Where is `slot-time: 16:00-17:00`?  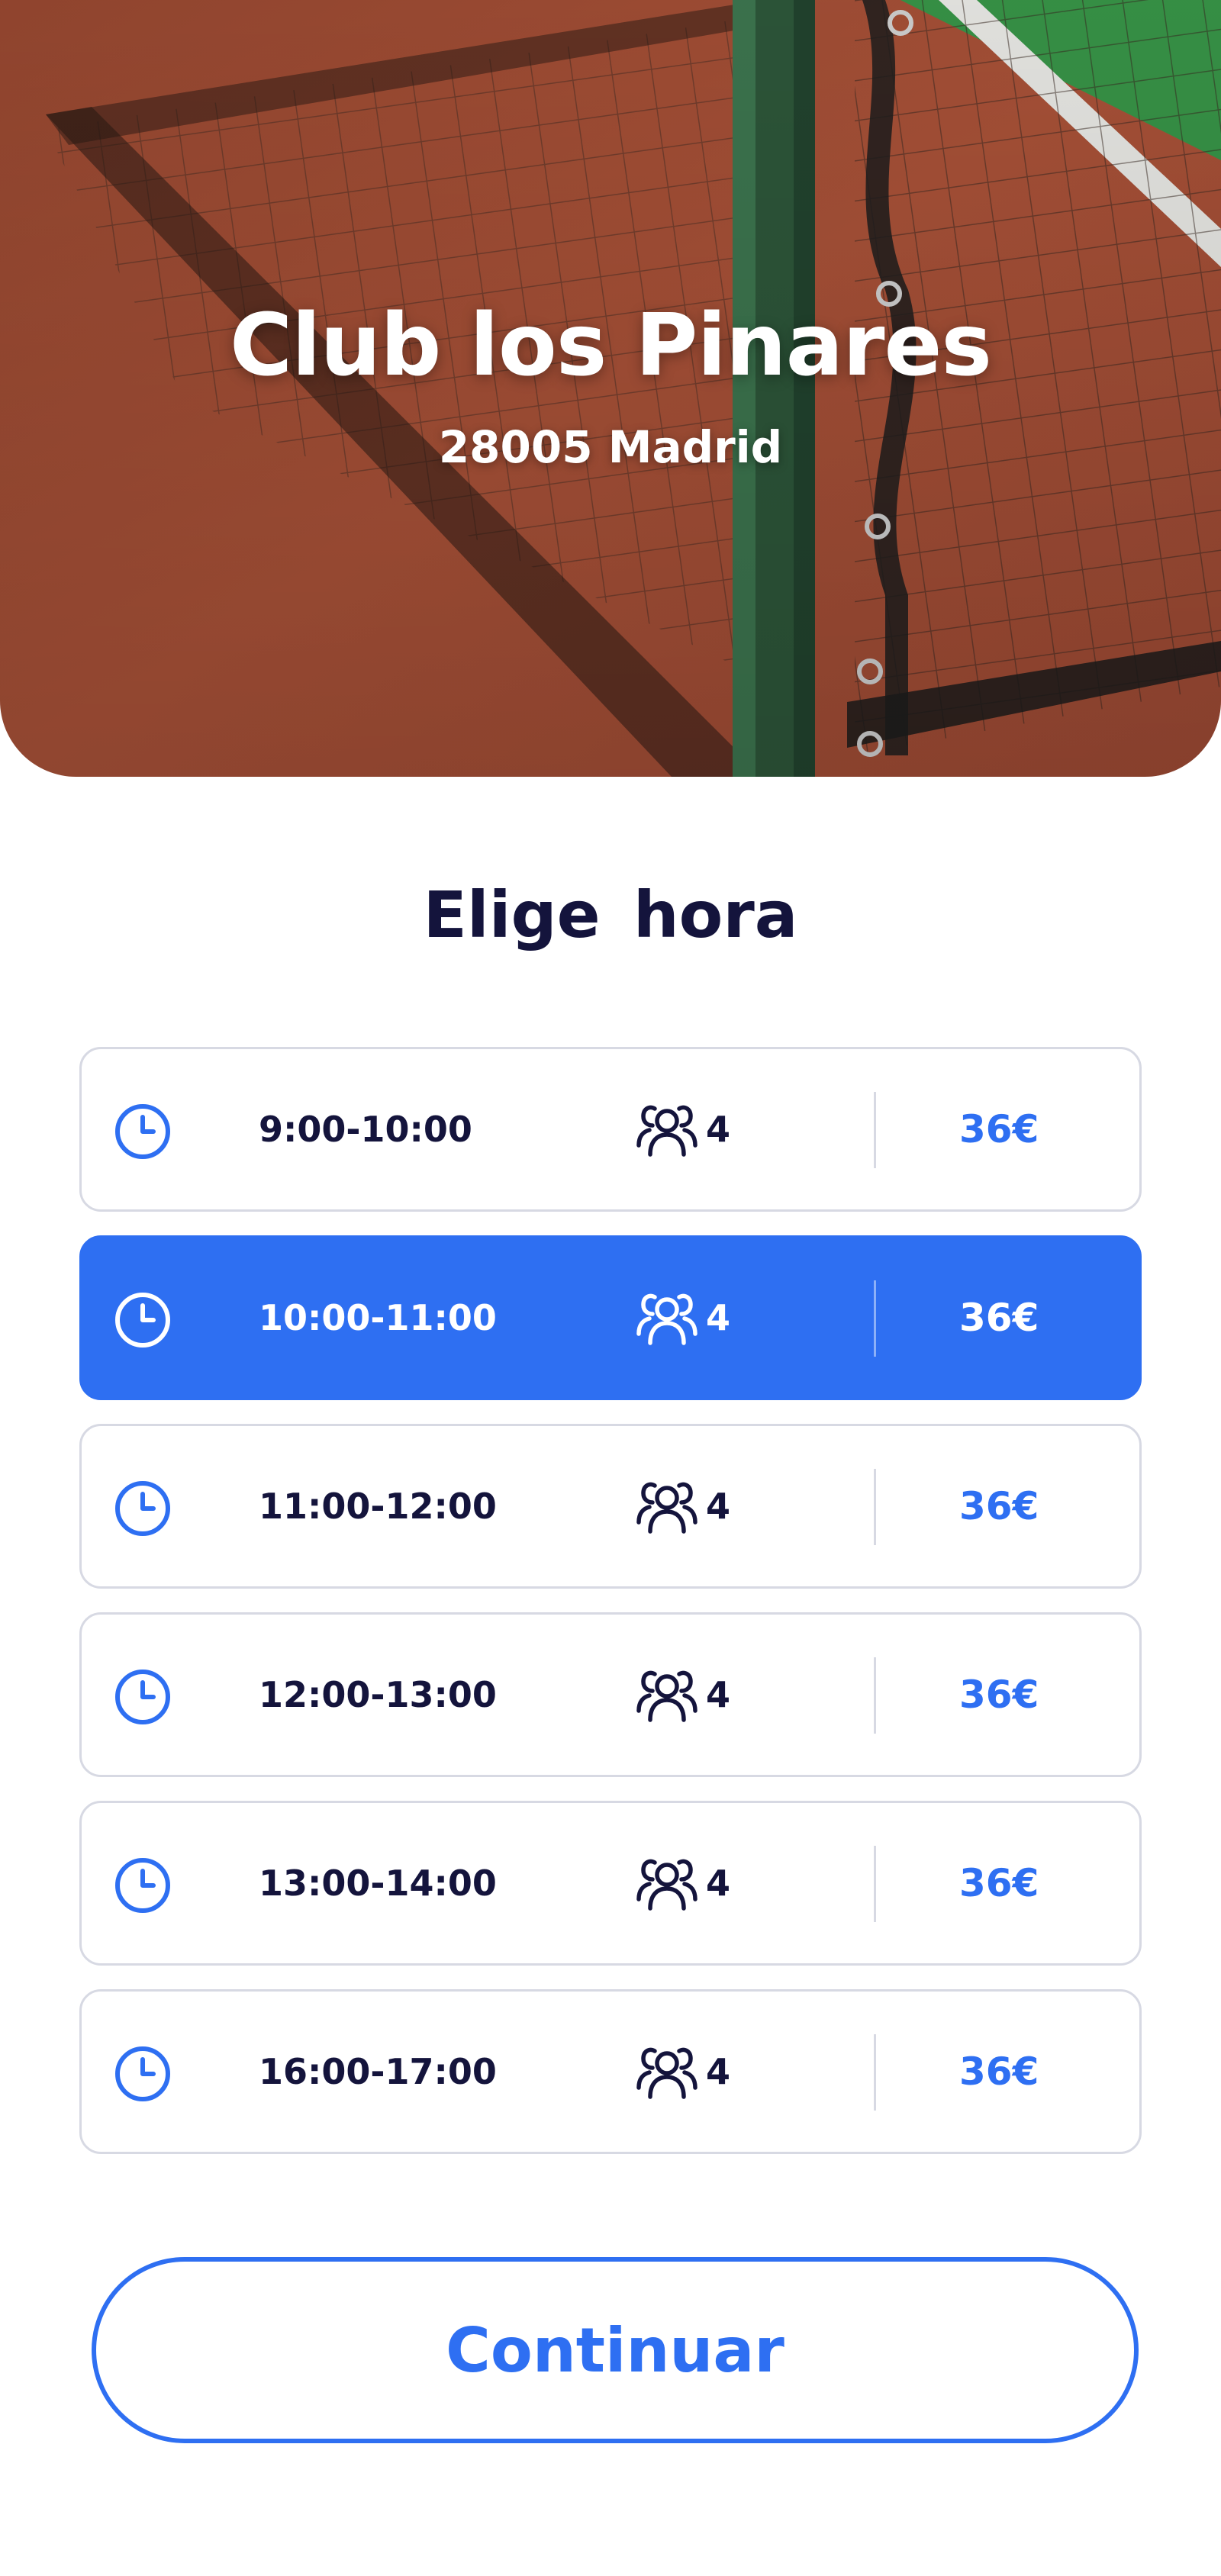 slot-time: 16:00-17:00 is located at coordinates (378, 2071).